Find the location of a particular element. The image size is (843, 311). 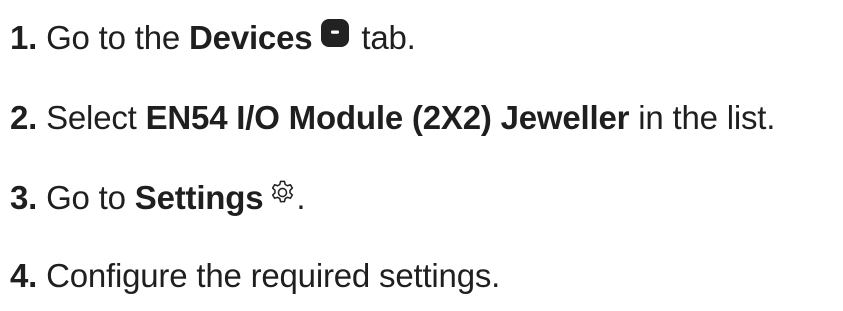

step-number: 3. is located at coordinates (24, 197).